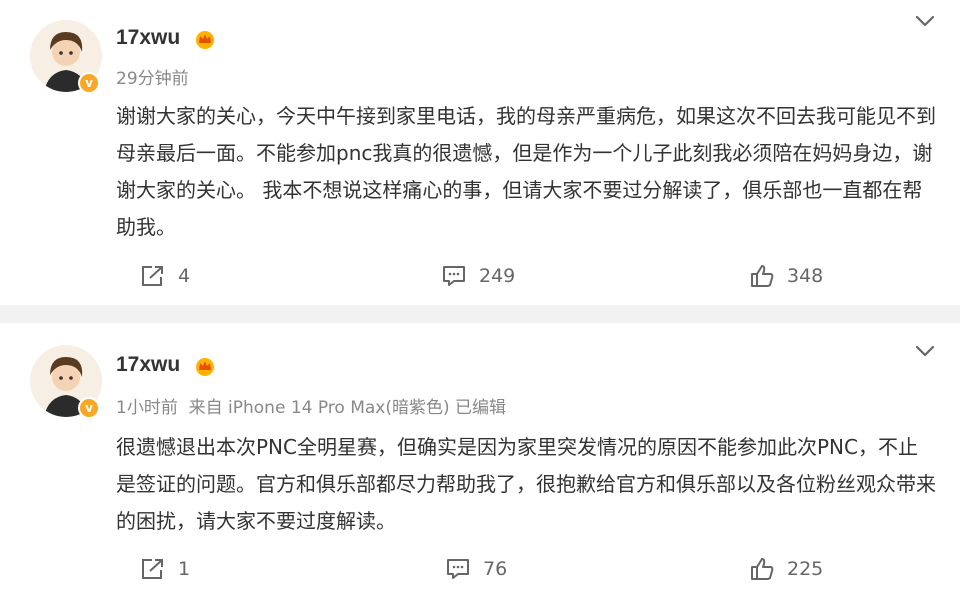 The image size is (960, 598). What do you see at coordinates (805, 569) in the screenshot?
I see `like-count: 225` at bounding box center [805, 569].